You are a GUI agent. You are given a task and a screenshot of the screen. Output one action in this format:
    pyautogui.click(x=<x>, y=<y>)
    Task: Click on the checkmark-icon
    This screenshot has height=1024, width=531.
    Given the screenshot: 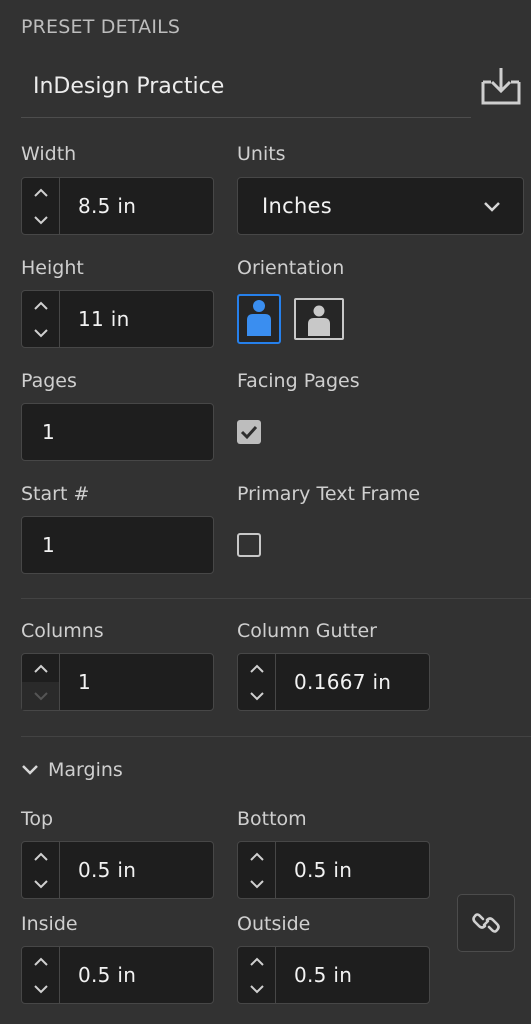 What is the action you would take?
    pyautogui.click(x=249, y=432)
    